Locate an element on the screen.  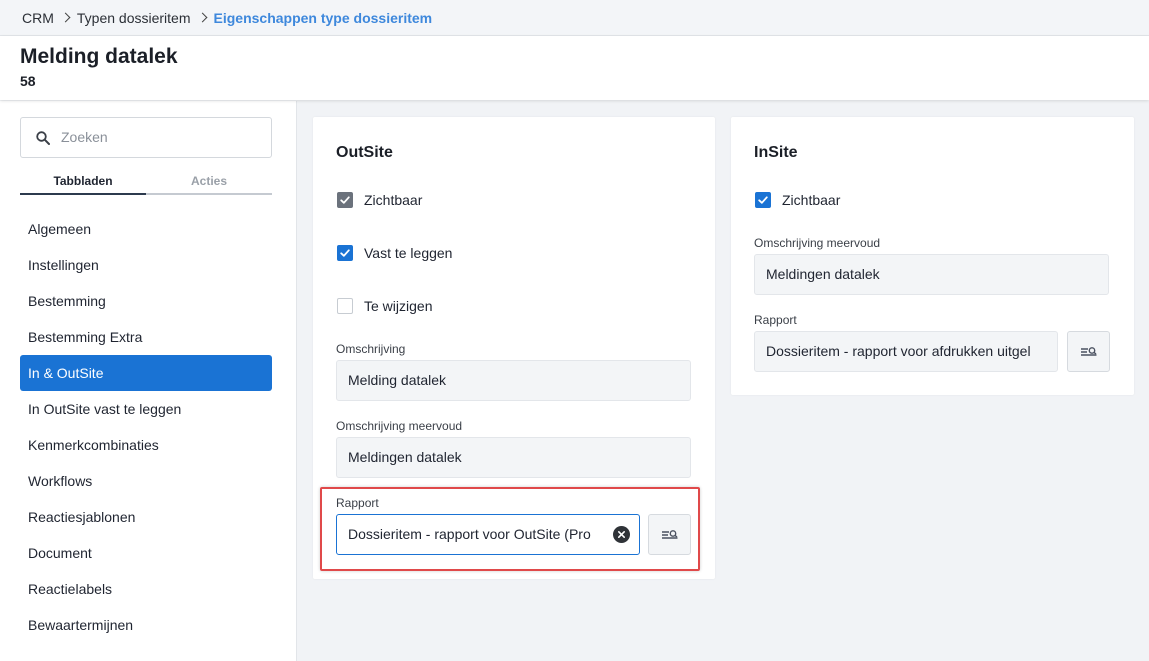
page-subtitle: 58 is located at coordinates (28, 81).